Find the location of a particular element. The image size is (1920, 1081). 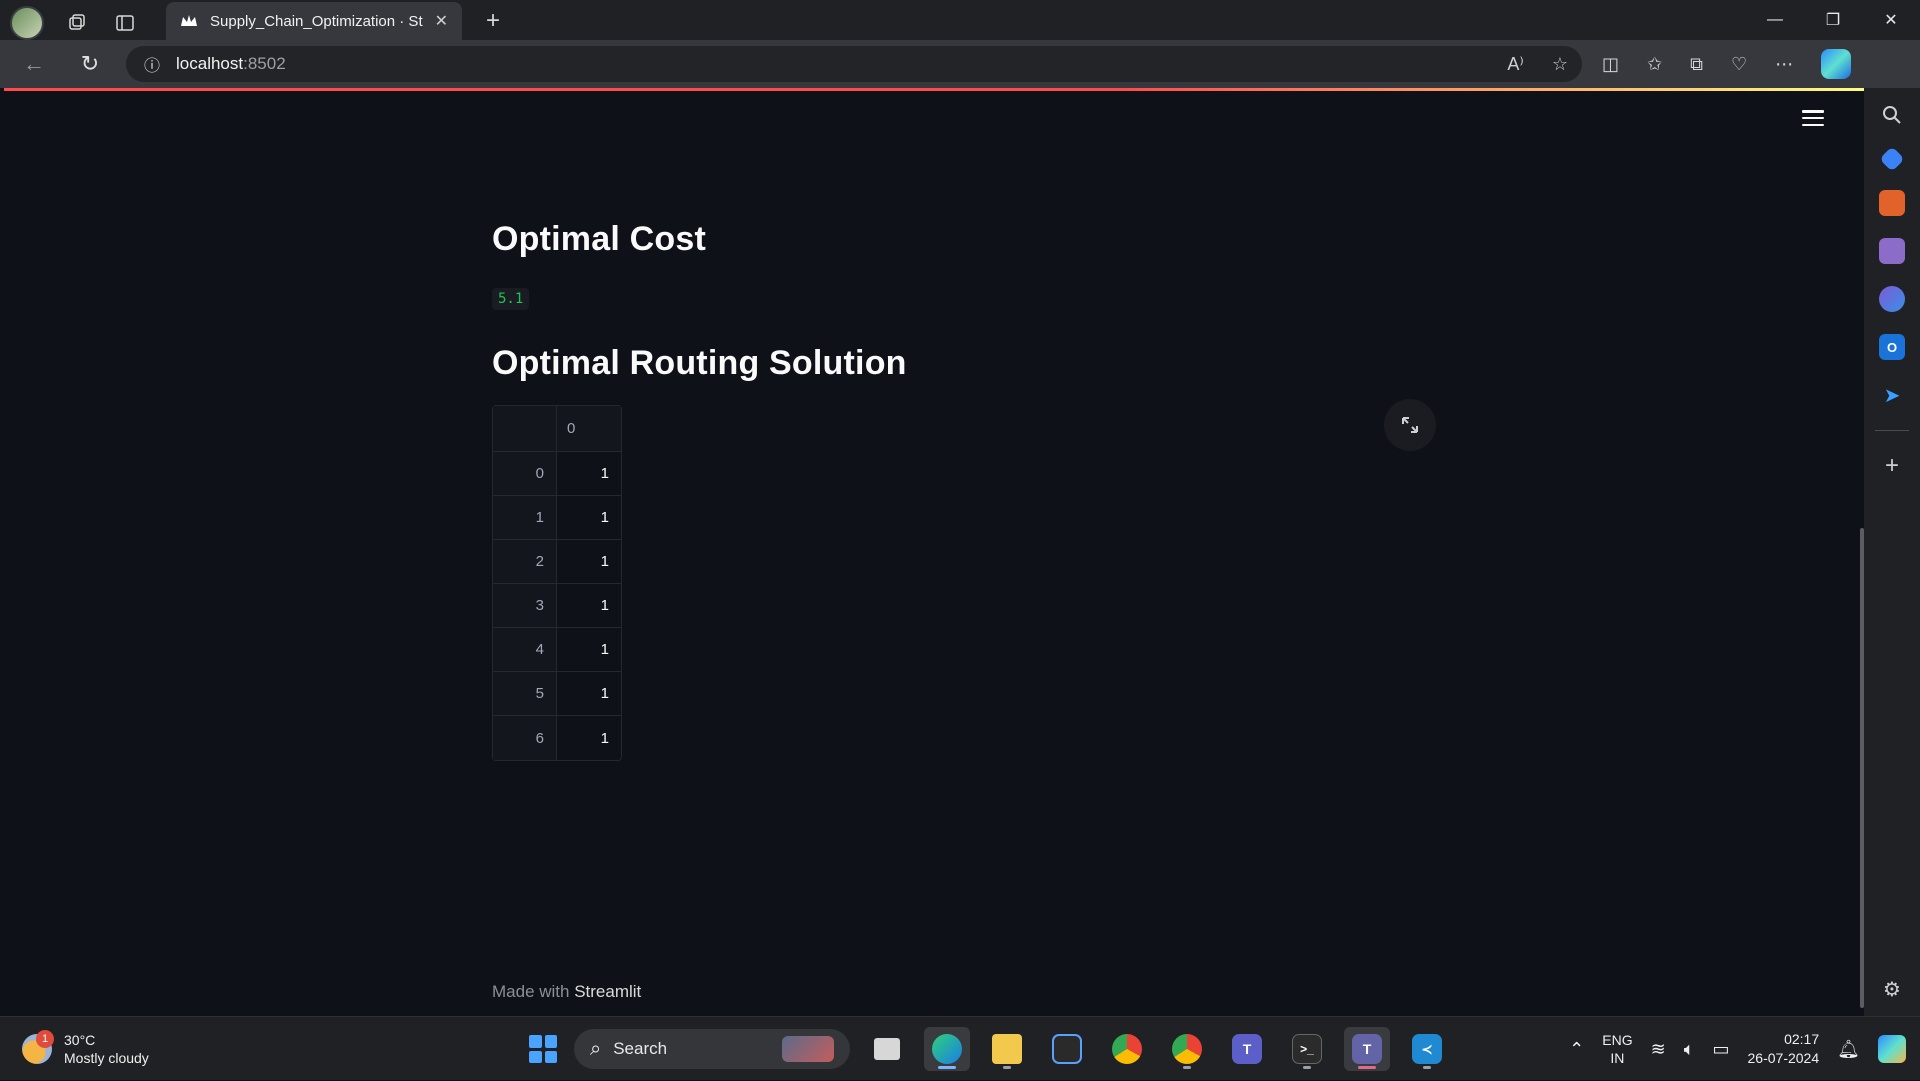

copilot-icon is located at coordinates (1836, 64).